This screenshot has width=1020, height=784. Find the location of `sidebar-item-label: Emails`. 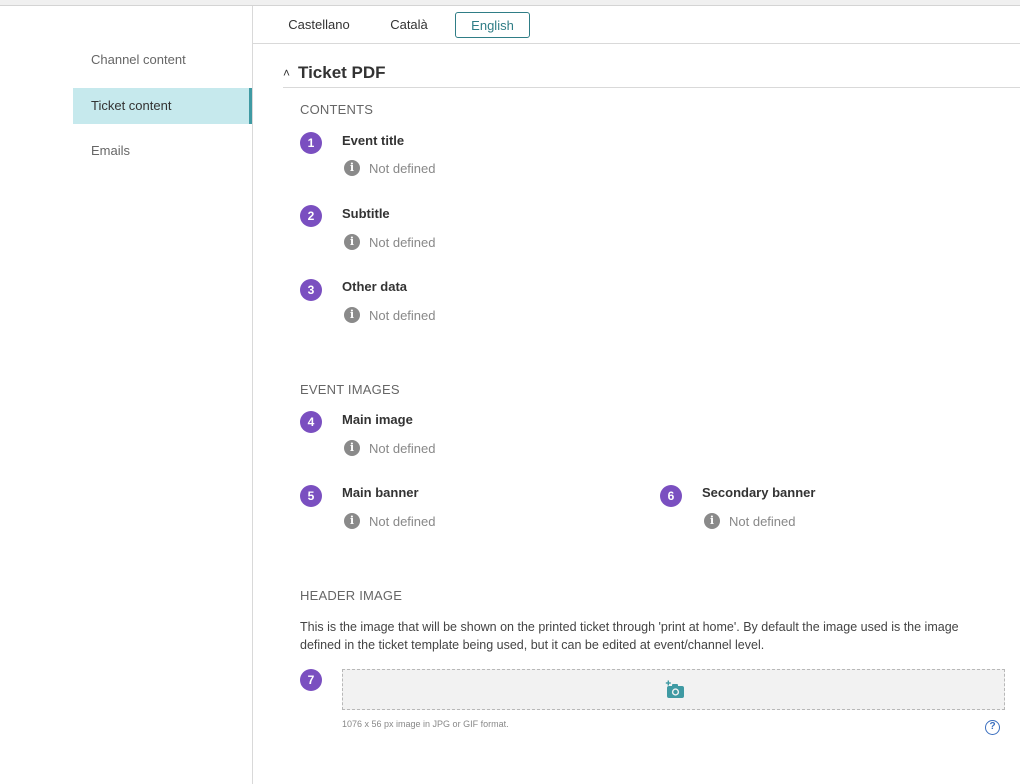

sidebar-item-label: Emails is located at coordinates (111, 150).